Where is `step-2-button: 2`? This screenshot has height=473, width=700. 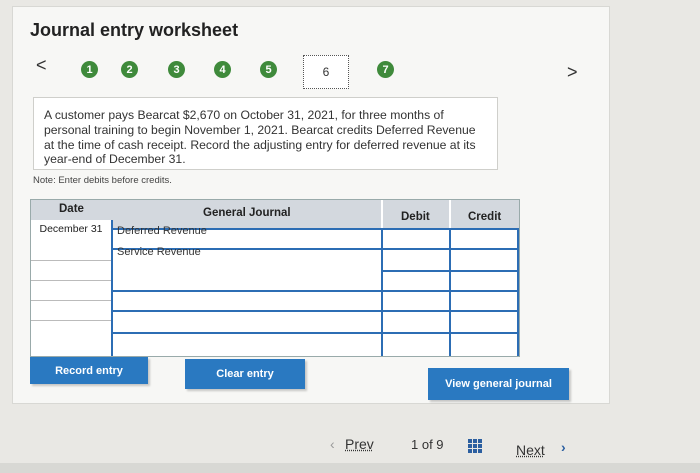
step-2-button: 2 is located at coordinates (129, 69).